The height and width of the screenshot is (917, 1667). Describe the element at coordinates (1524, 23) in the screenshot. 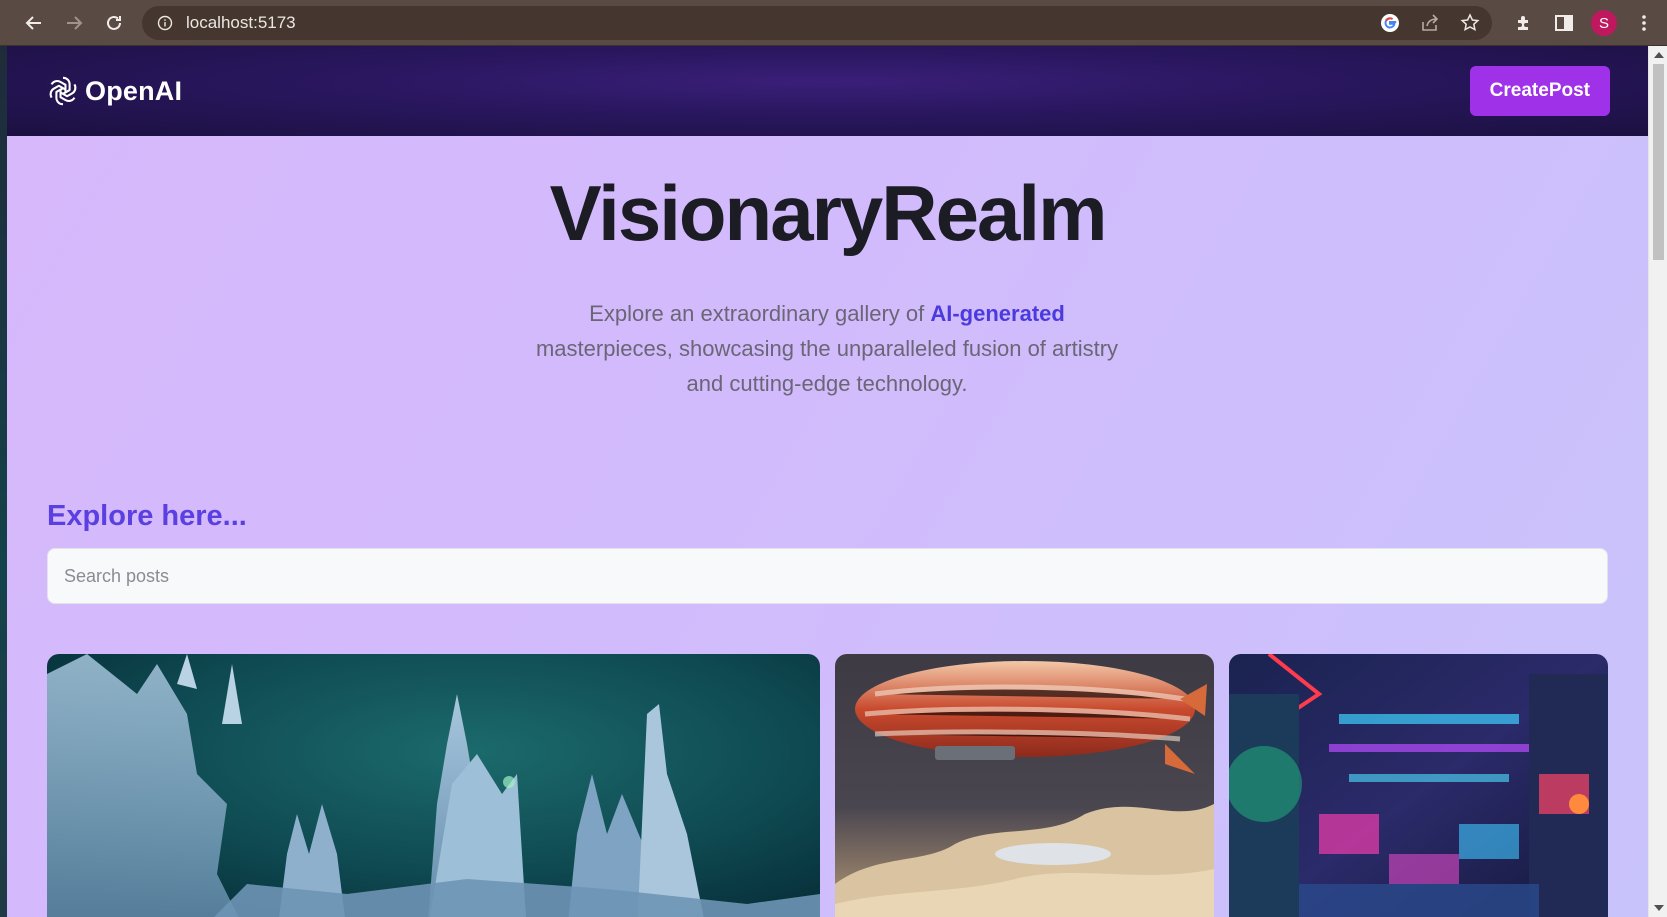

I see `extensions-icon` at that location.